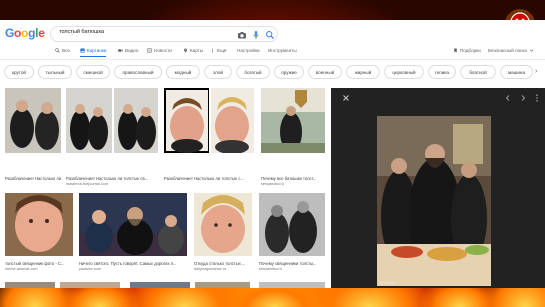  I want to click on tab-label: Инструменты, so click(282, 50).